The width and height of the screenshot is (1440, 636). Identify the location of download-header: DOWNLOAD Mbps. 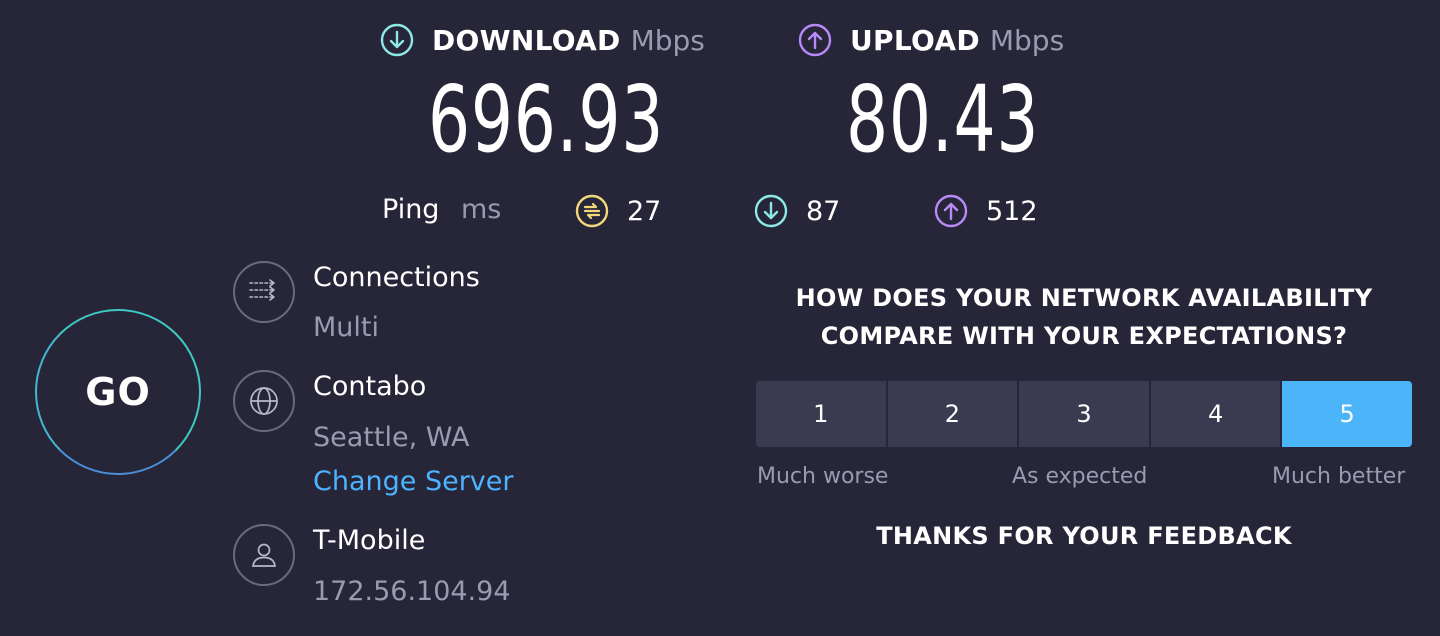
(542, 40).